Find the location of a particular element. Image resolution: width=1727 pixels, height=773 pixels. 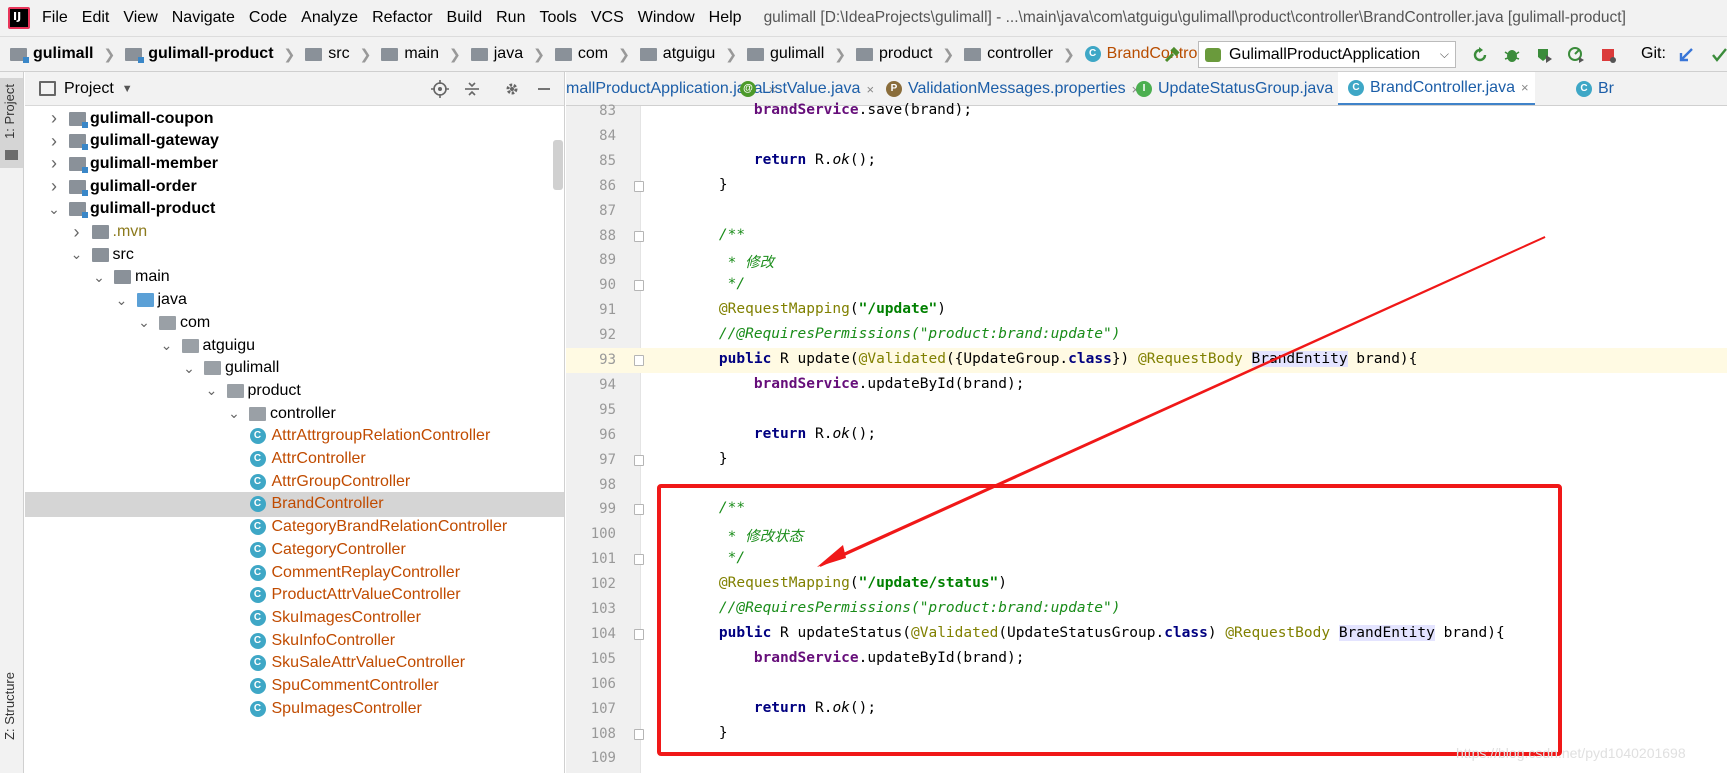

menu-vcs: VCS is located at coordinates (607, 18).